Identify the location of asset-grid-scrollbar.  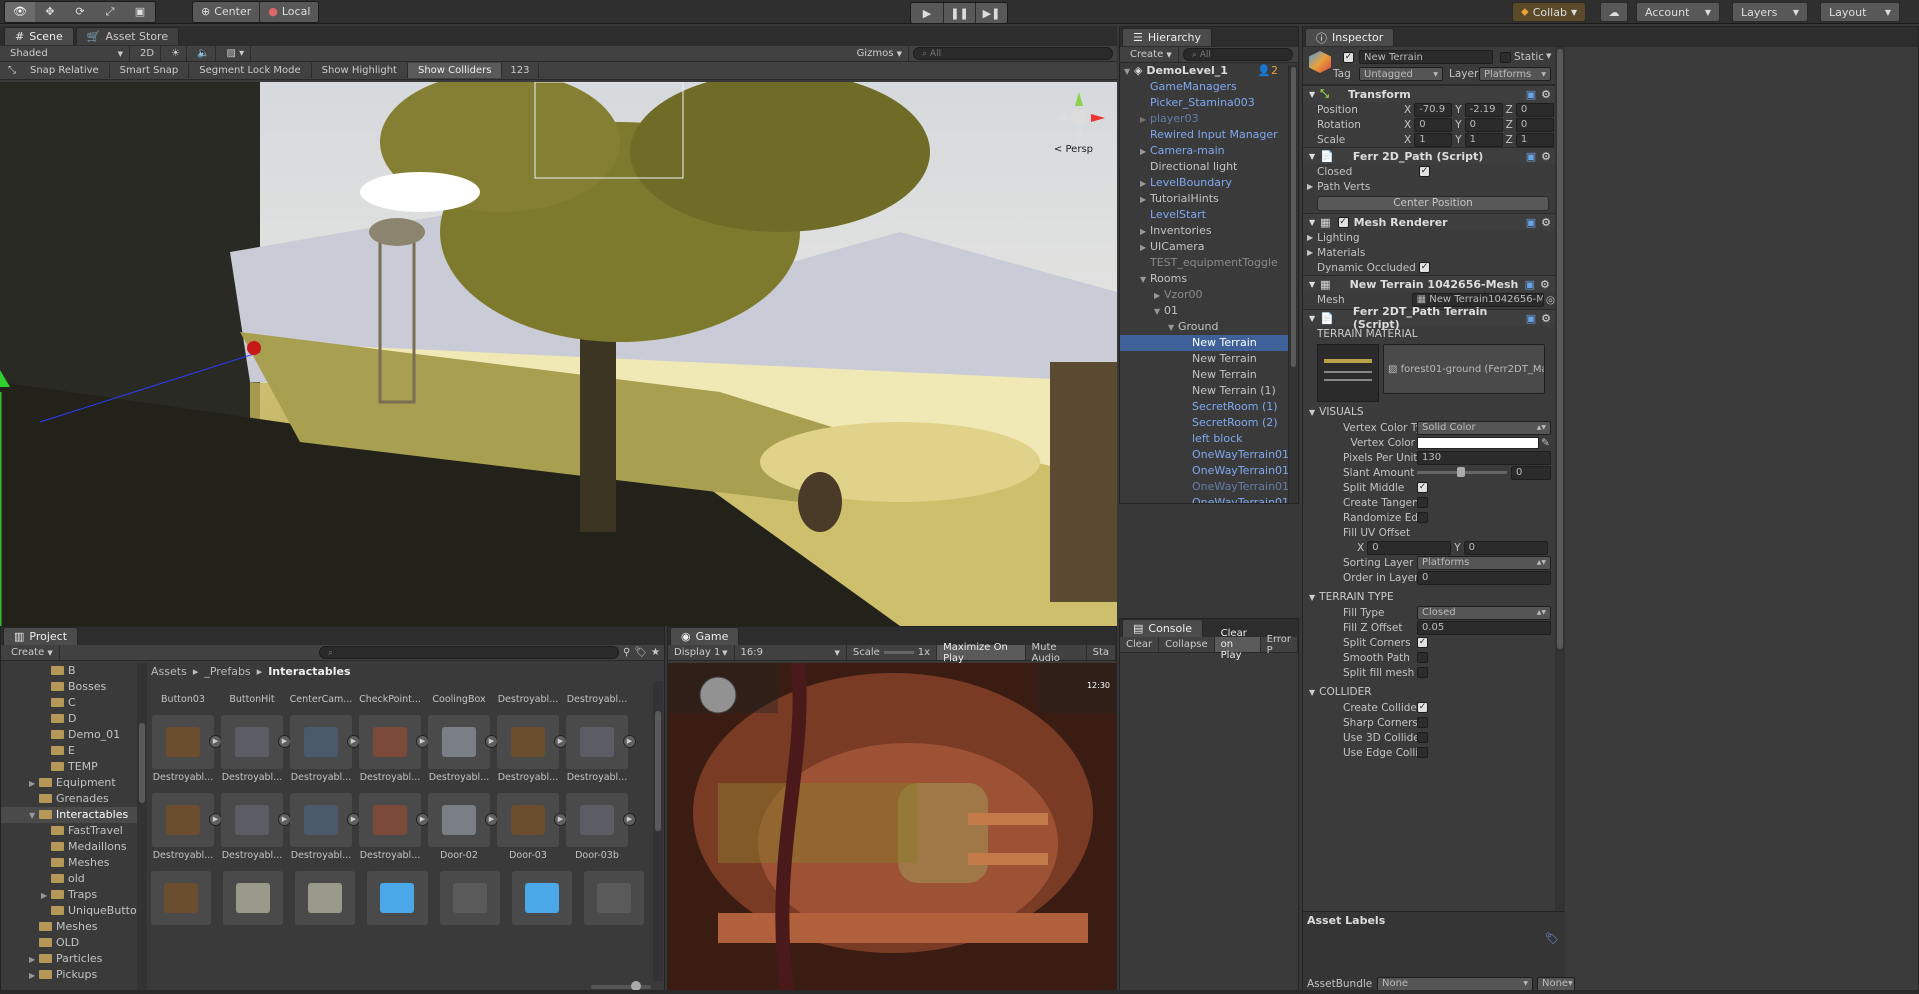
(658, 831).